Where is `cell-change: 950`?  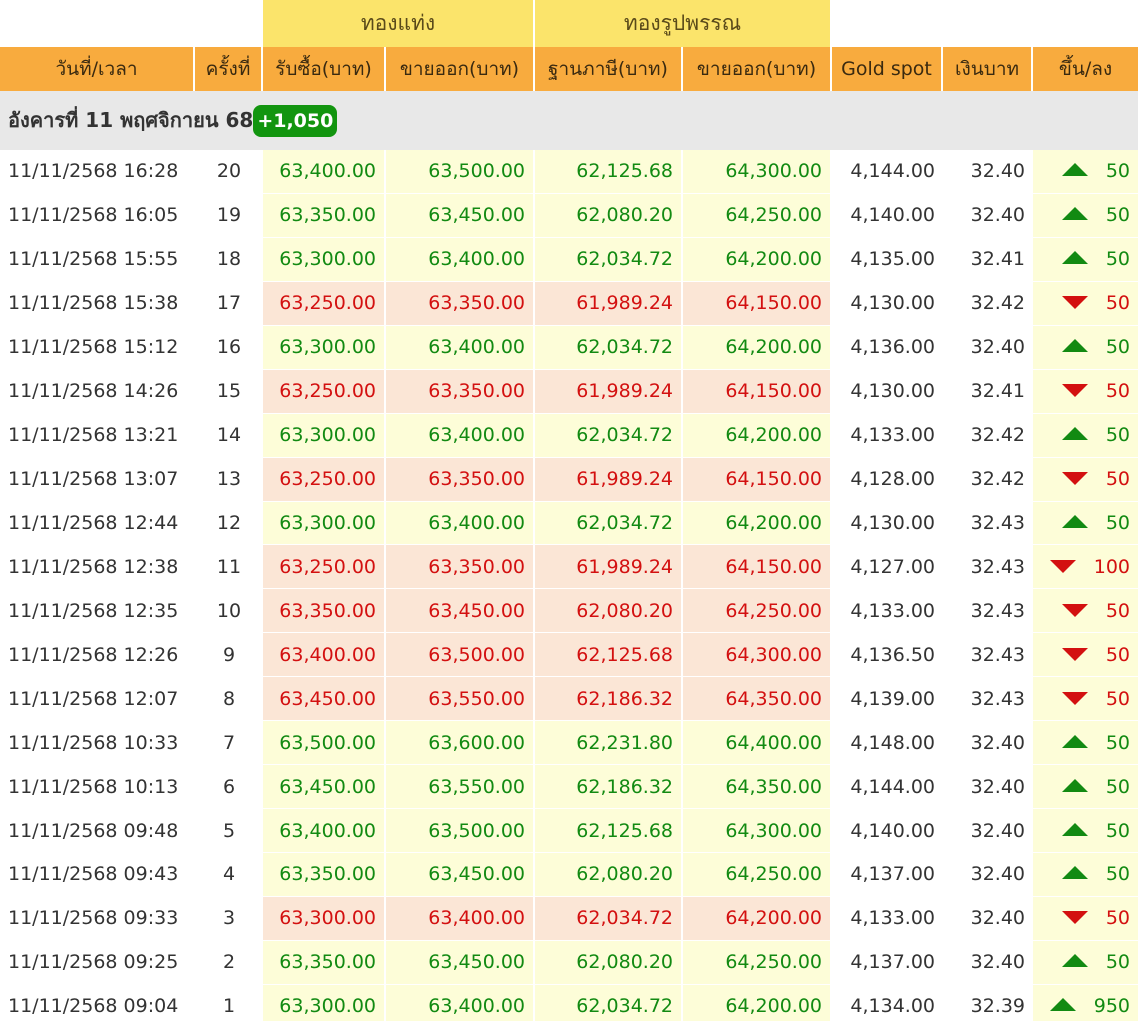 cell-change: 950 is located at coordinates (1085, 1002).